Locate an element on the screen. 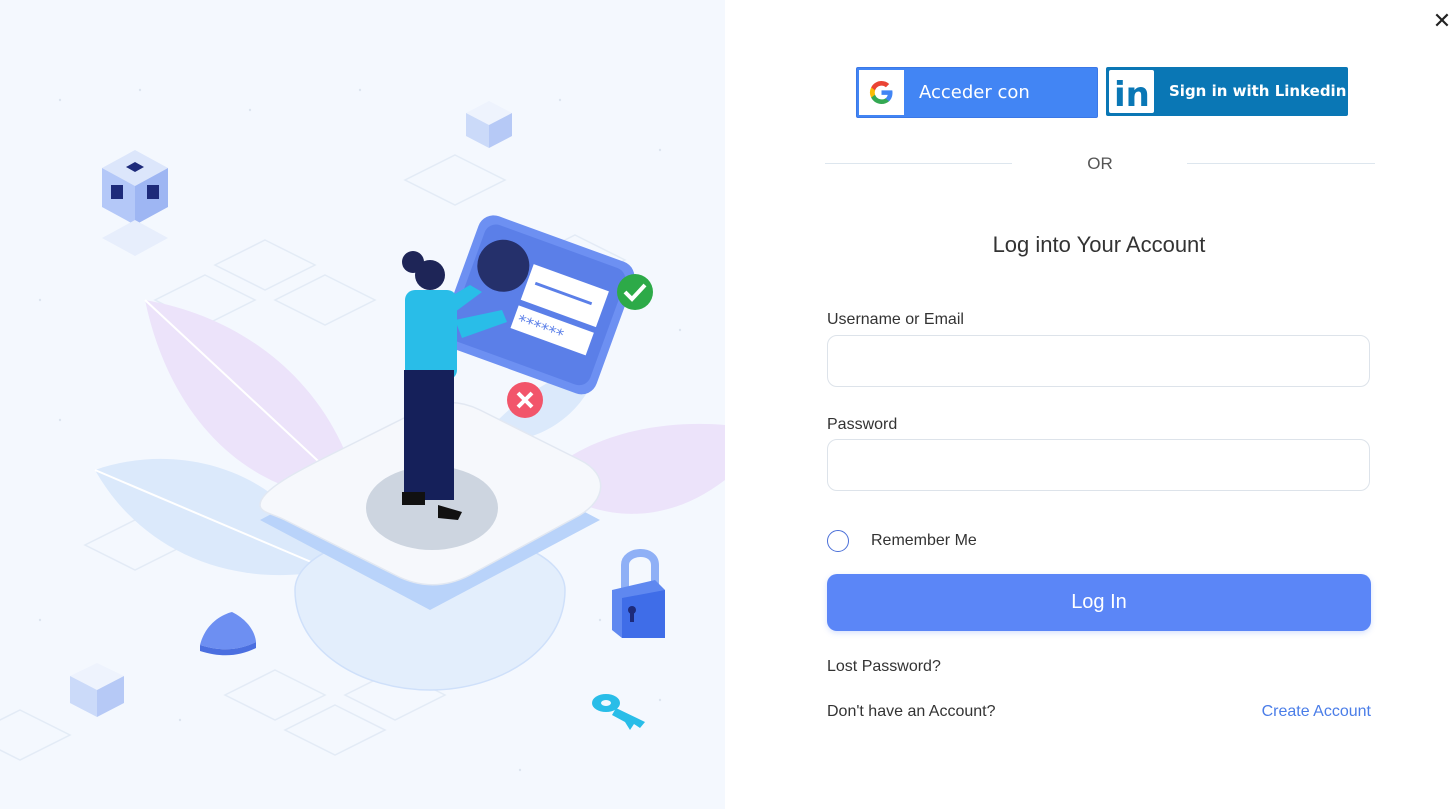 The width and height of the screenshot is (1453, 809). linkedin-login-button: in Sign in with Linkedin is located at coordinates (1227, 91).